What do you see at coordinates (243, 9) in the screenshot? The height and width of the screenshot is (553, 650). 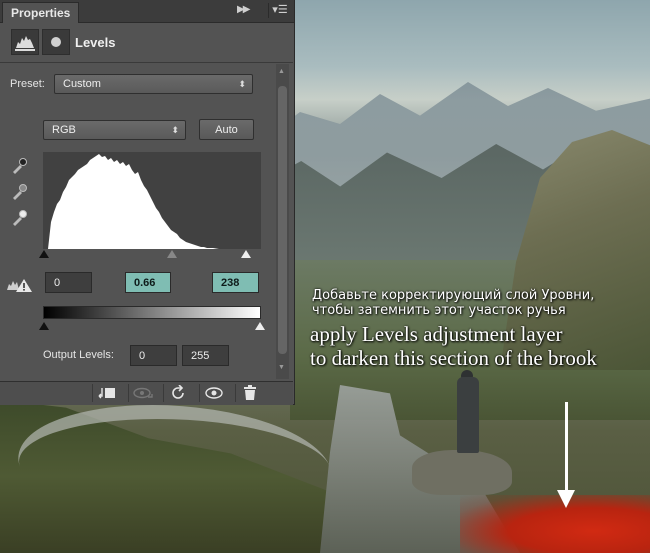 I see `collapse-panel-icon: ▶▶` at bounding box center [243, 9].